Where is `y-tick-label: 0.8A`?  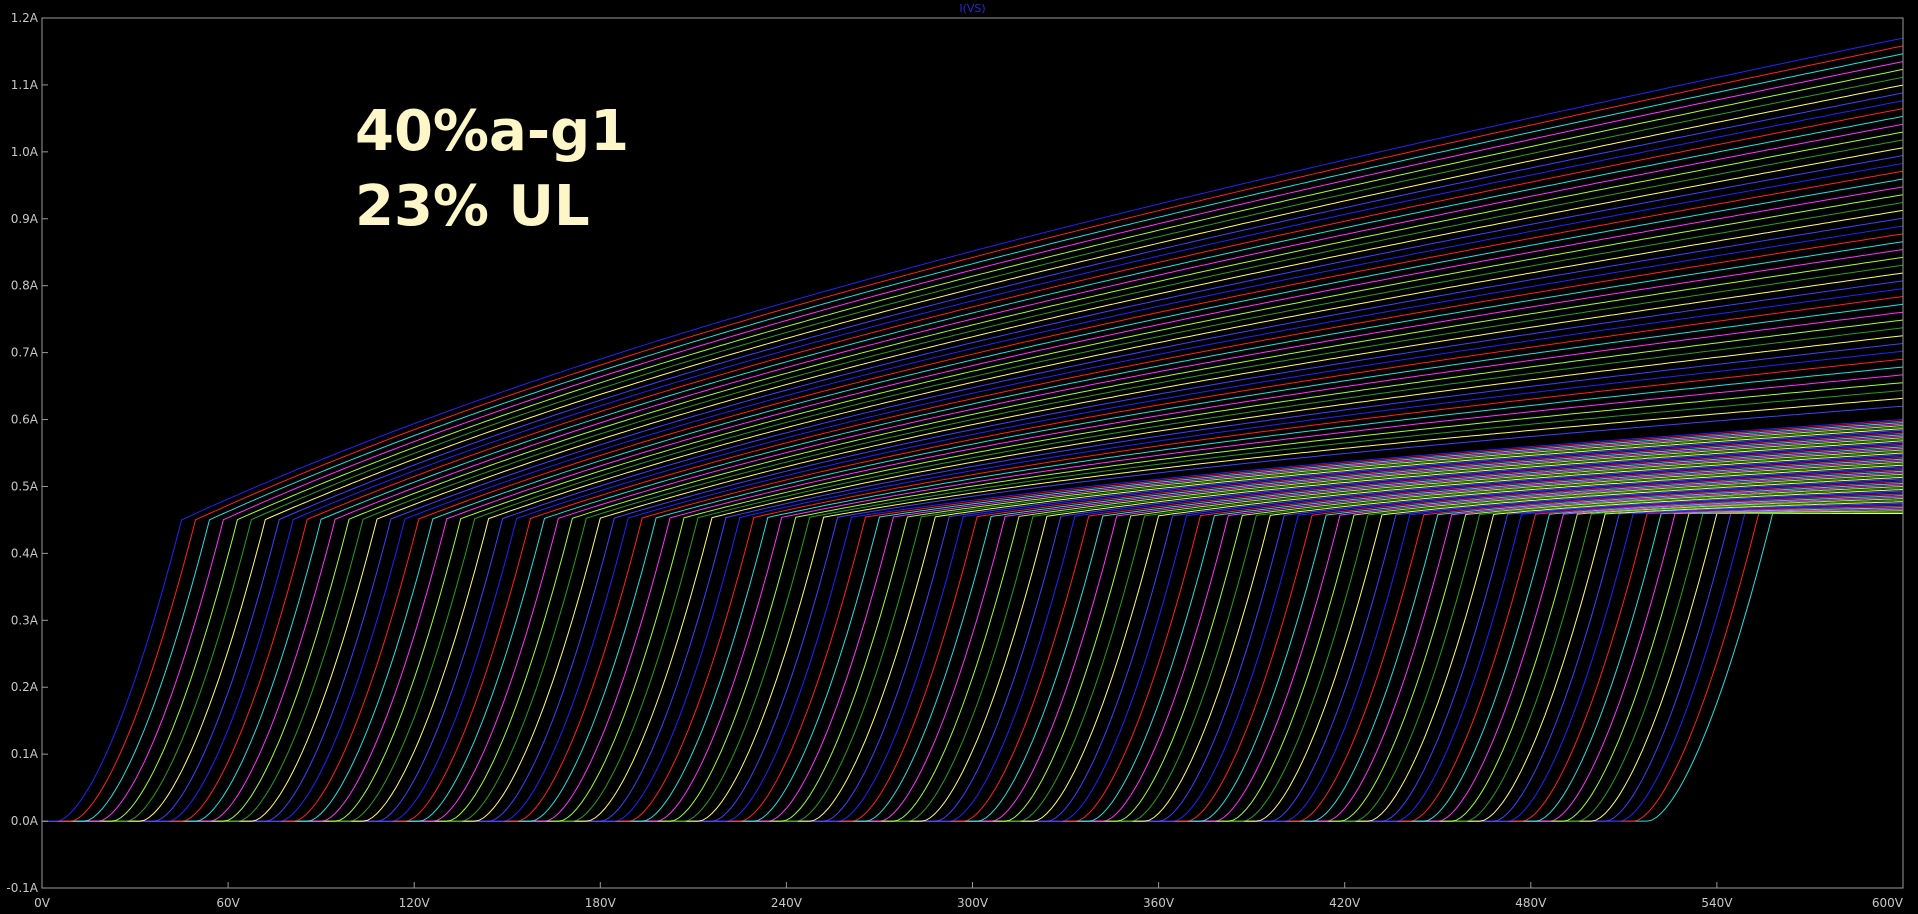
y-tick-label: 0.8A is located at coordinates (25, 286).